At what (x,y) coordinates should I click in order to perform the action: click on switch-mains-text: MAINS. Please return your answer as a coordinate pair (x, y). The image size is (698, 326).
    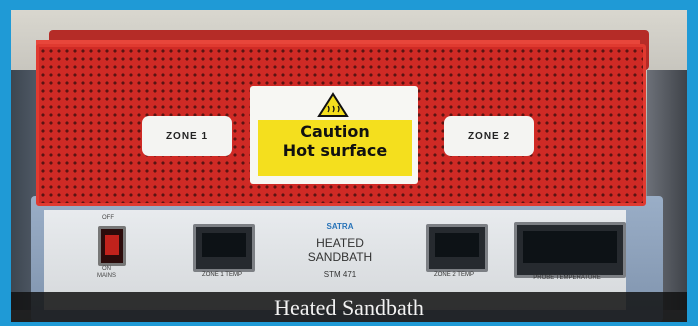
    Looking at the image, I should click on (107, 276).